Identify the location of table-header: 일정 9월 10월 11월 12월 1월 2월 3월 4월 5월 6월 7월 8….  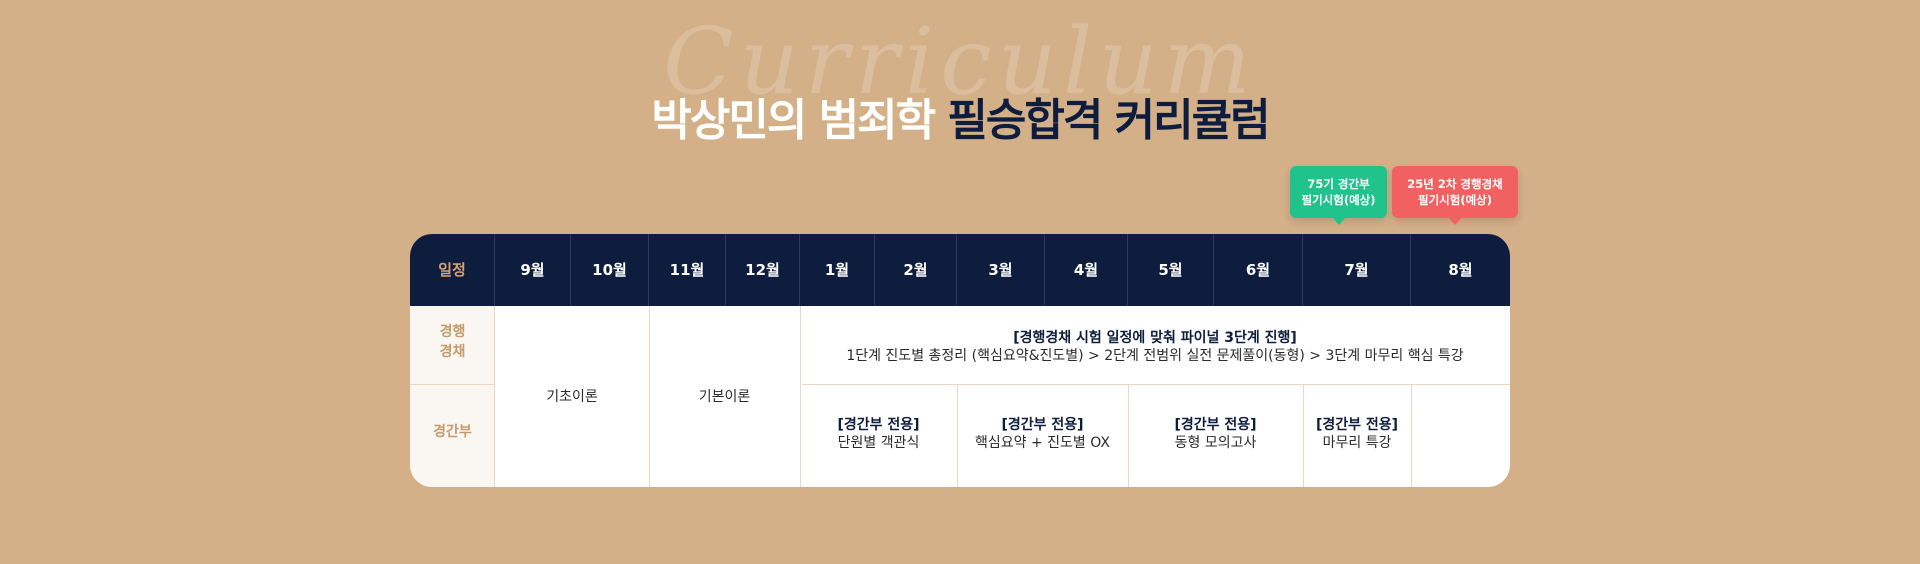
(960, 270).